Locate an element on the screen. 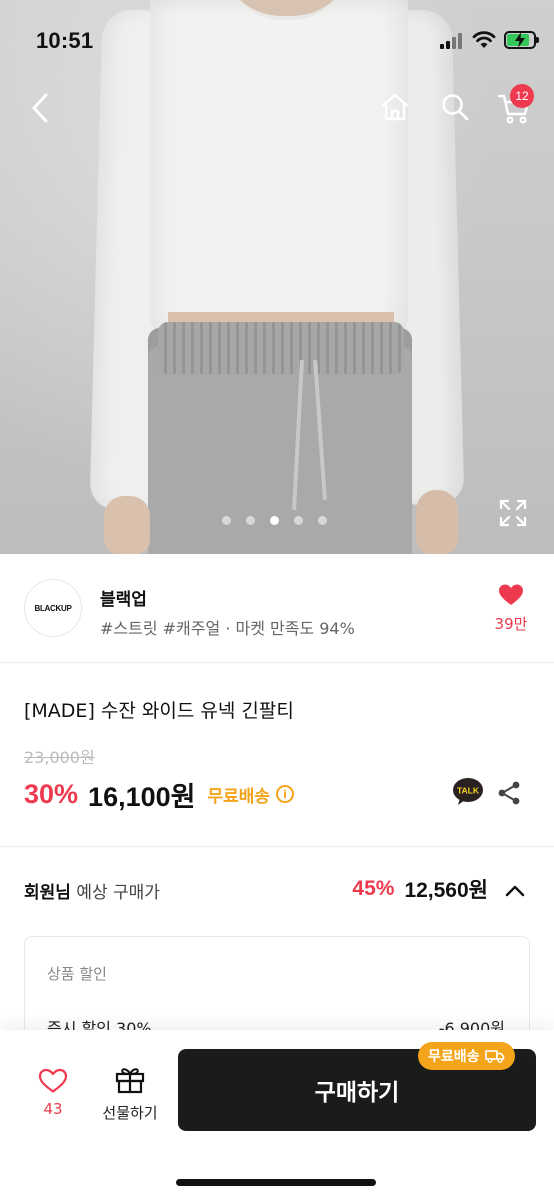 The height and width of the screenshot is (1200, 554). image-hand-left is located at coordinates (127, 525).